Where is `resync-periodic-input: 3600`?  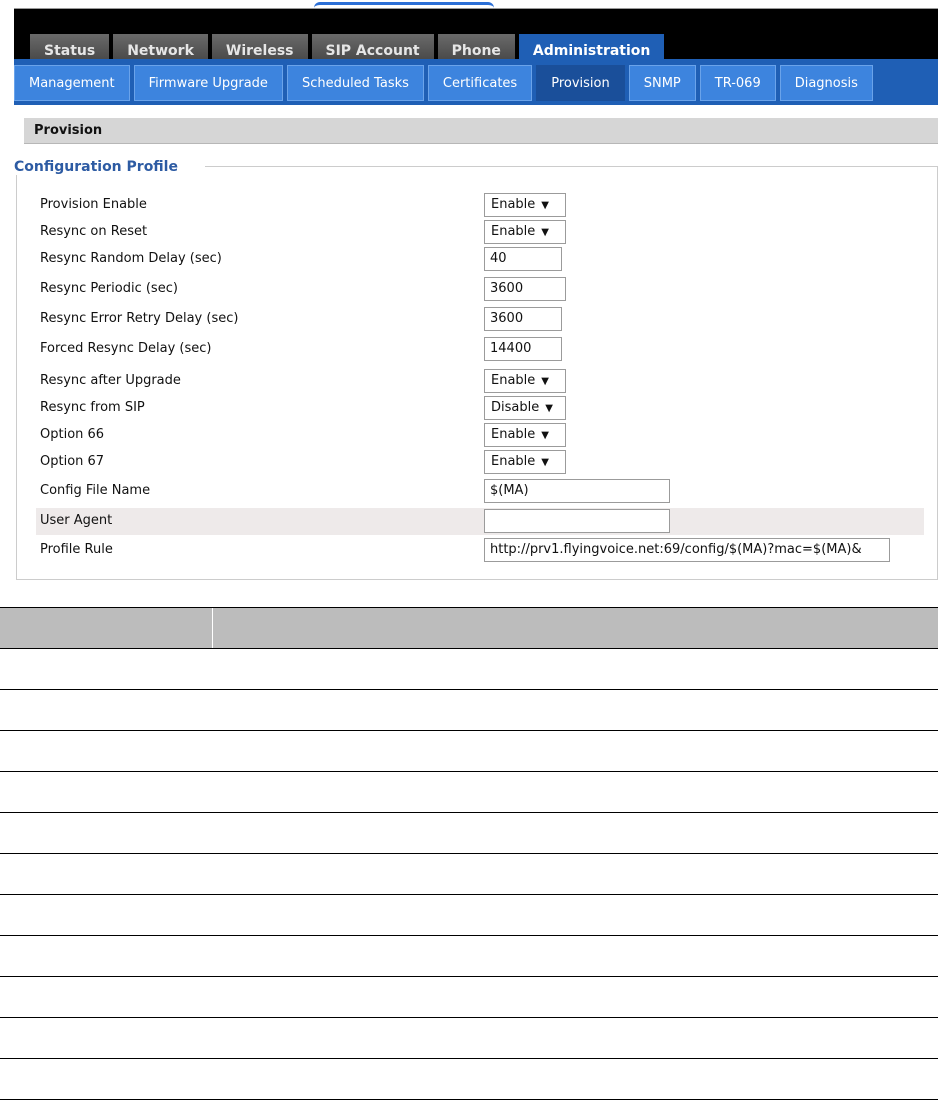
resync-periodic-input: 3600 is located at coordinates (525, 289).